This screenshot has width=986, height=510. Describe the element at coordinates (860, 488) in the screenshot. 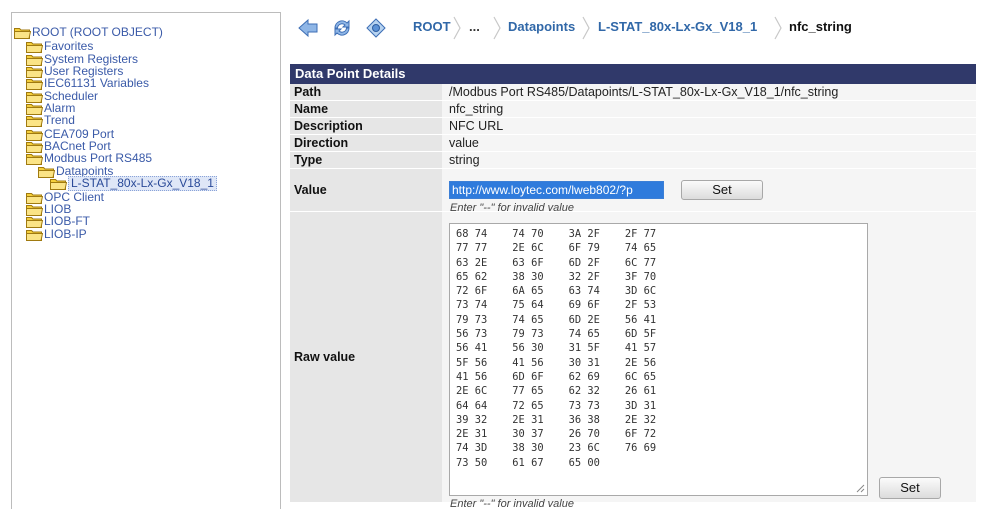

I see `resize-grip-icon` at that location.